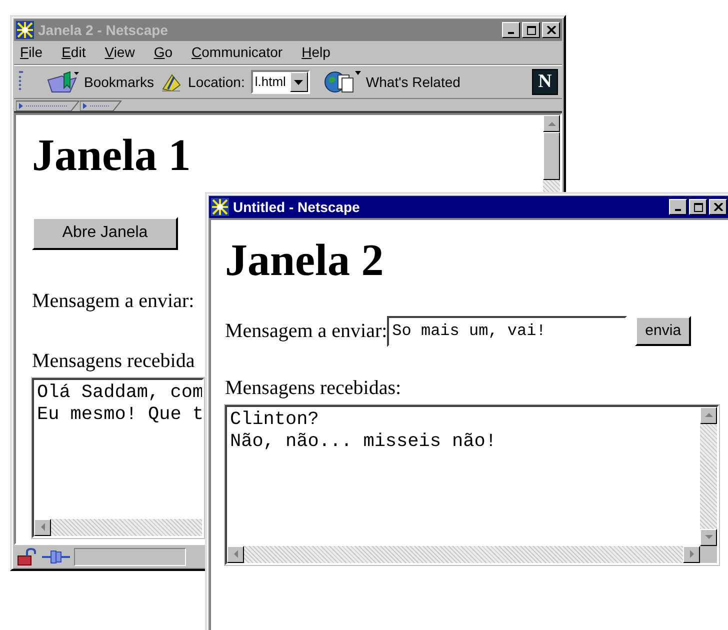  What do you see at coordinates (545, 82) in the screenshot?
I see `logo-badge: N` at bounding box center [545, 82].